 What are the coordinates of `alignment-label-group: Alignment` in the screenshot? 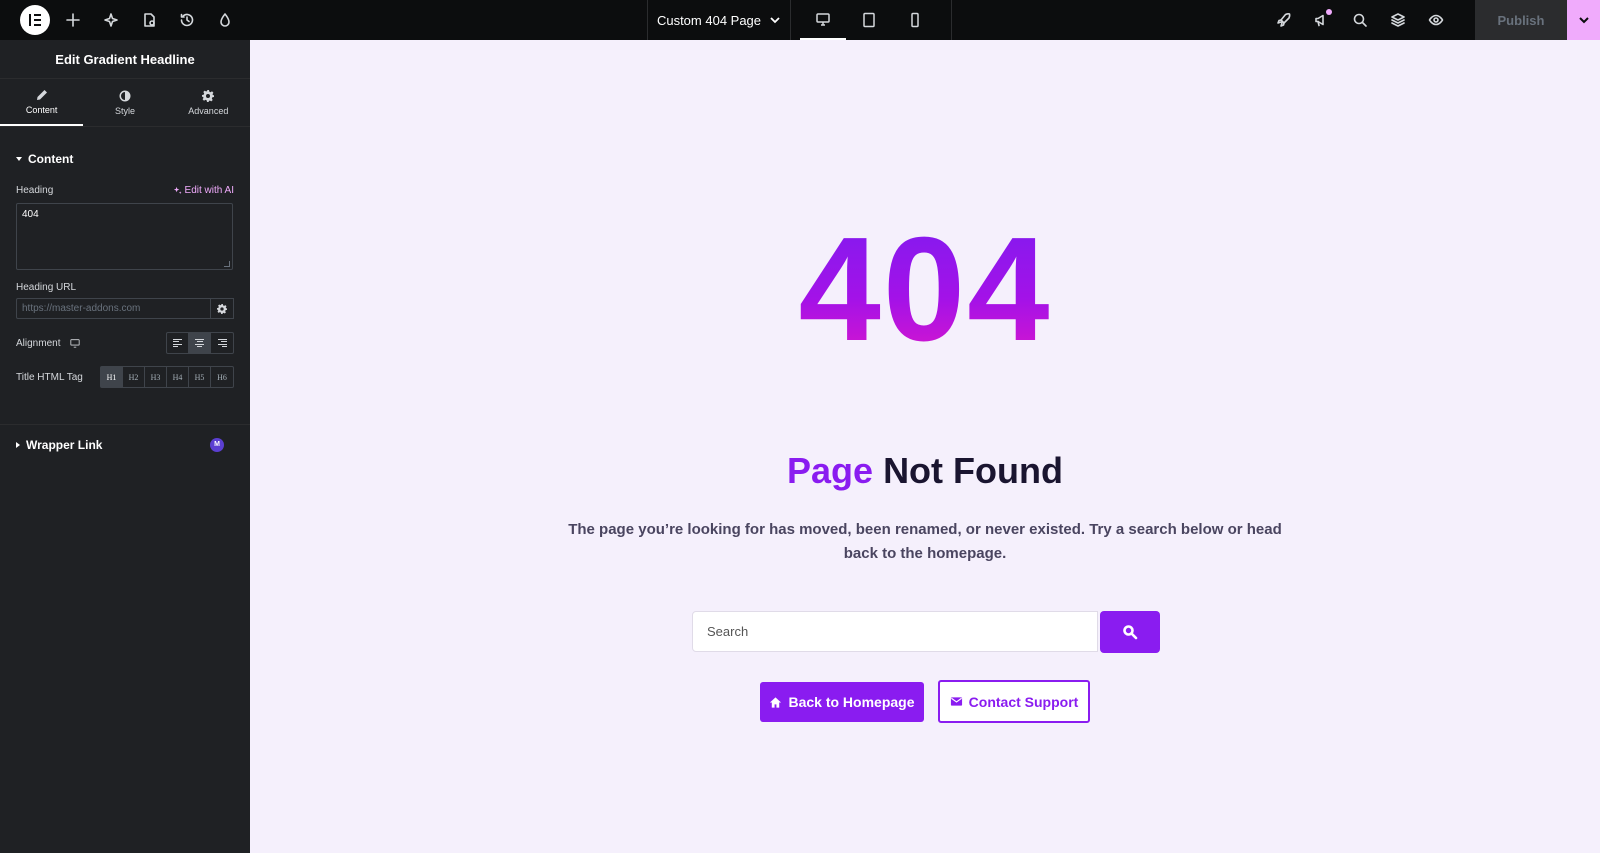 It's located at (48, 343).